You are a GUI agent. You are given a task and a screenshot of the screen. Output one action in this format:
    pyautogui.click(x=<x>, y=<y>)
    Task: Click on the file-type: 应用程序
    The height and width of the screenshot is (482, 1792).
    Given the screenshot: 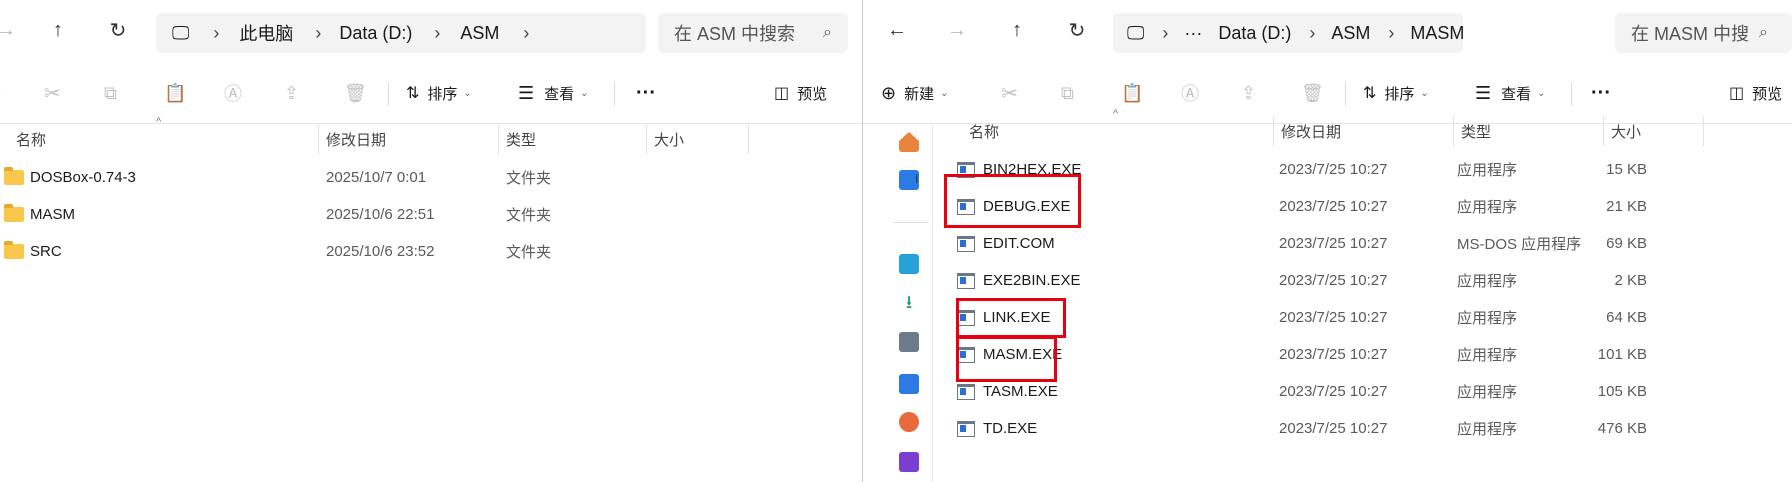 What is the action you would take?
    pyautogui.click(x=1487, y=170)
    